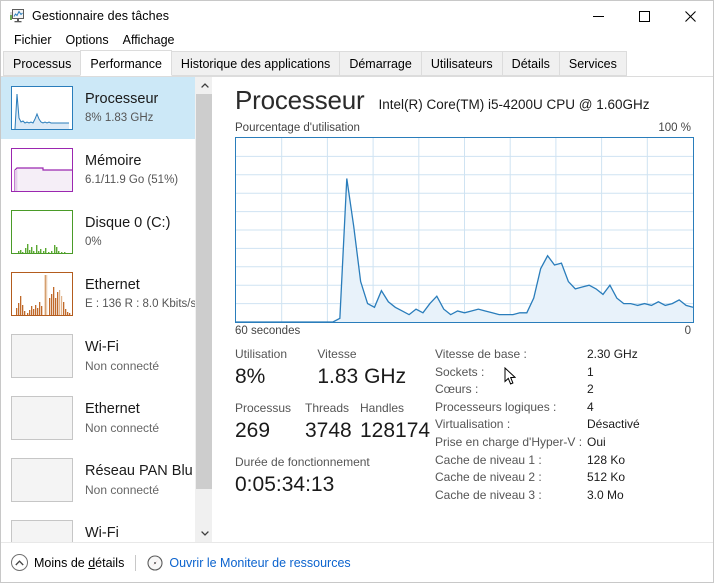 Image resolution: width=714 pixels, height=583 pixels. I want to click on window-controls, so click(644, 16).